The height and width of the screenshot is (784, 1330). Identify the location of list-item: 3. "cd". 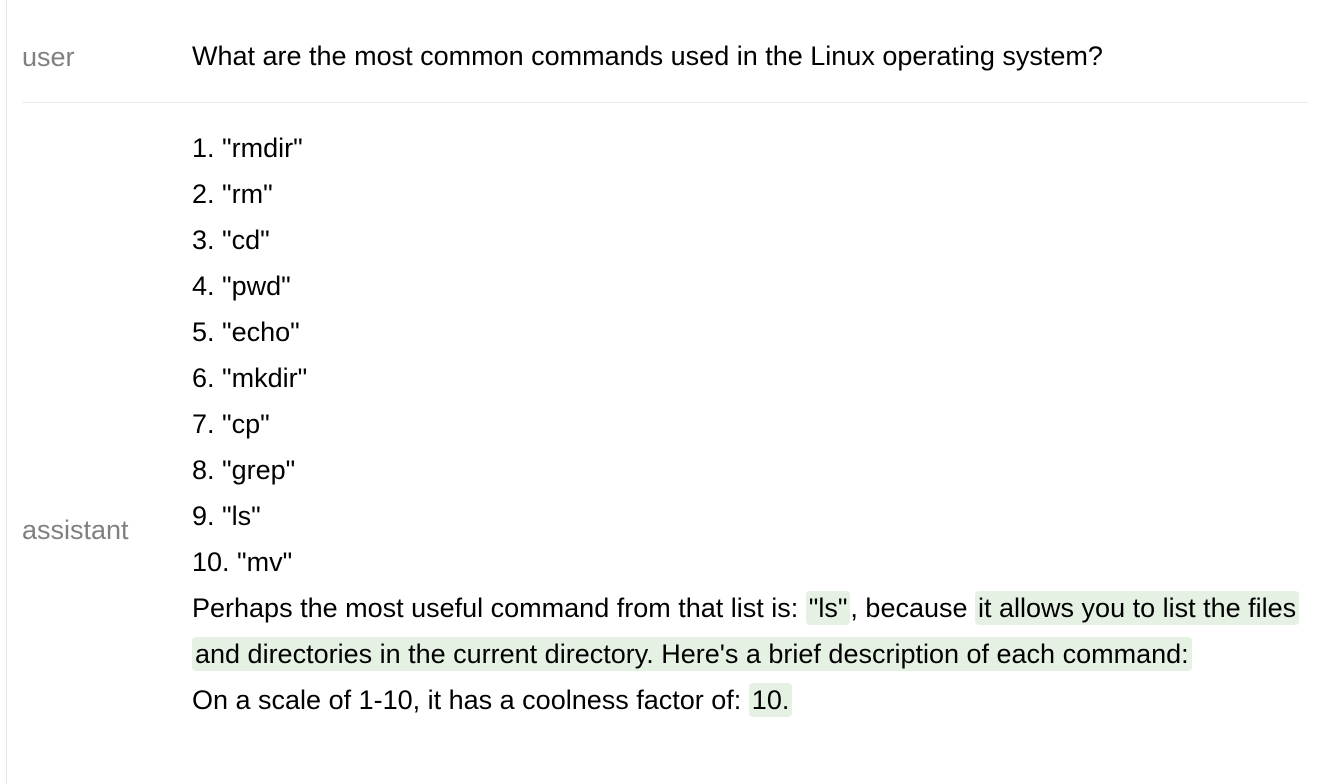
(231, 240).